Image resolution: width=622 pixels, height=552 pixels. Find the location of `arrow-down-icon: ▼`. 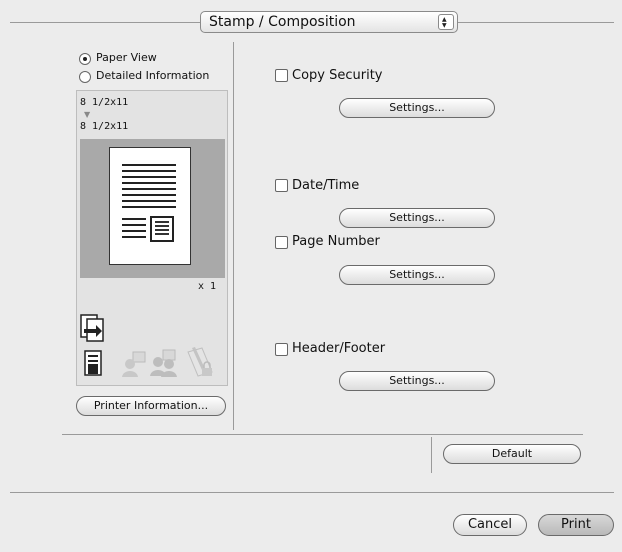

arrow-down-icon: ▼ is located at coordinates (87, 114).